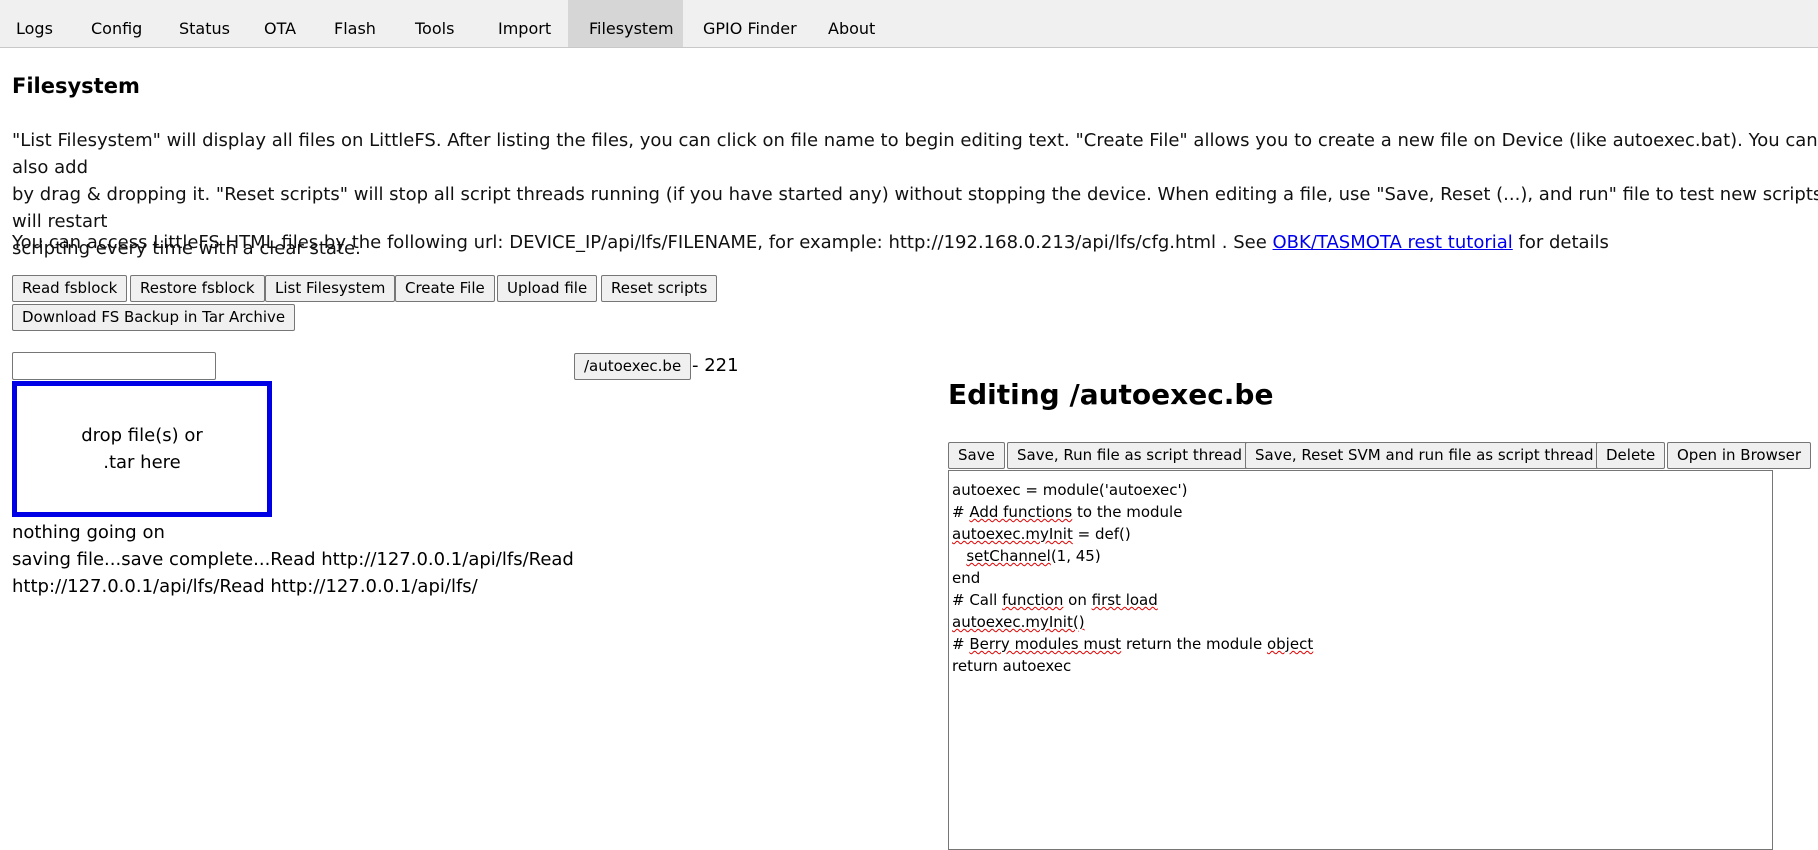 The image size is (1818, 850). Describe the element at coordinates (966, 578) in the screenshot. I see `code-line: end` at that location.